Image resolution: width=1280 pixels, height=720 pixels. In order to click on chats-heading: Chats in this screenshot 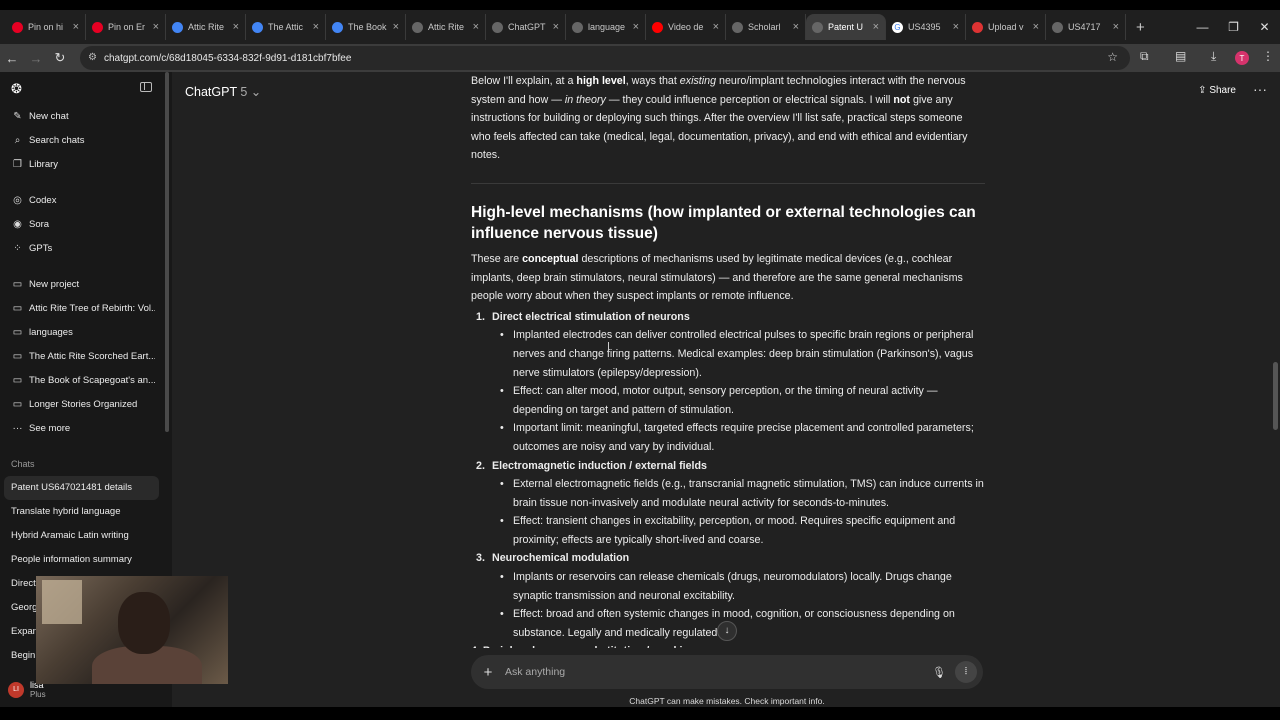, I will do `click(23, 464)`.